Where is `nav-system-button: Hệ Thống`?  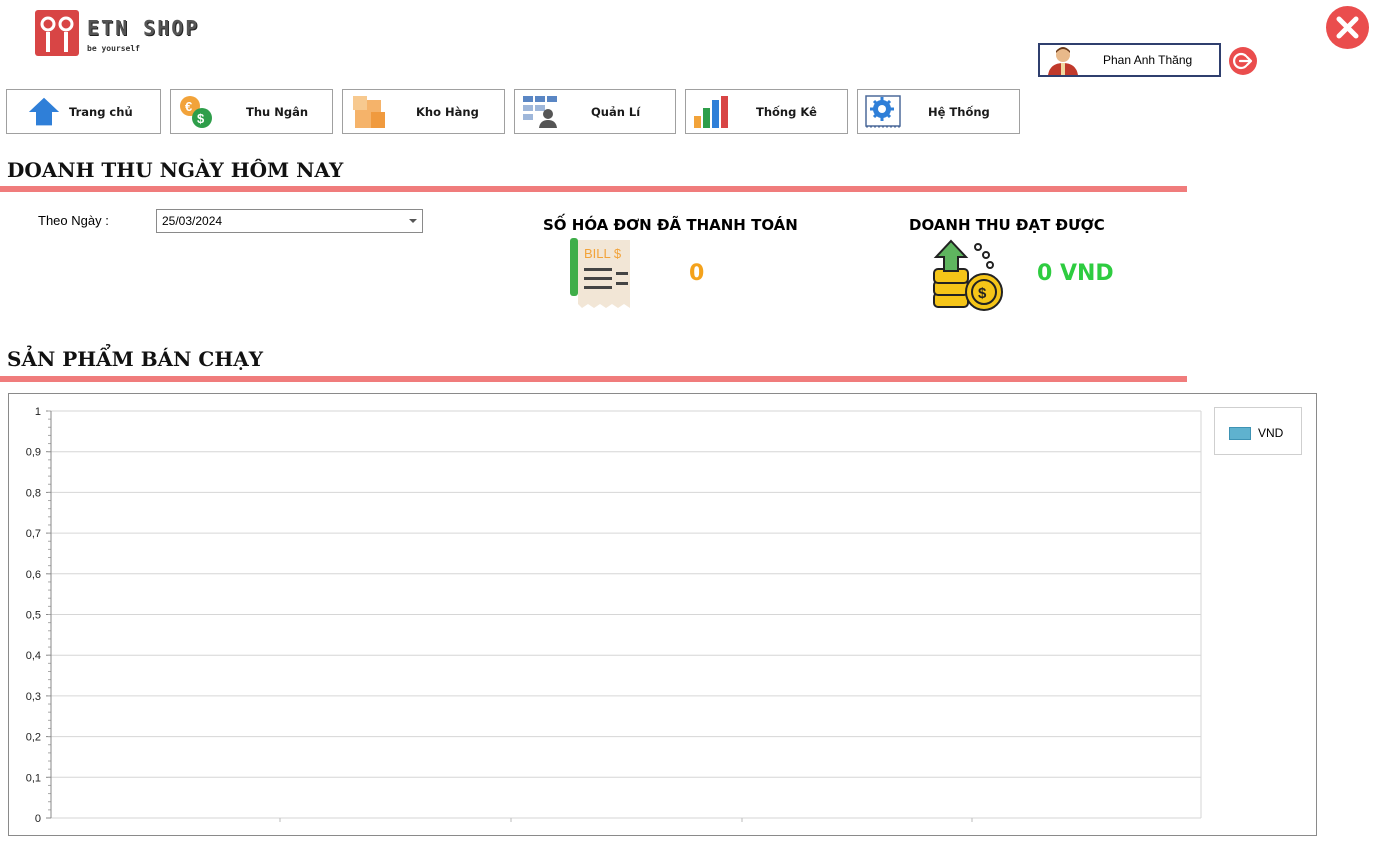 nav-system-button: Hệ Thống is located at coordinates (938, 111).